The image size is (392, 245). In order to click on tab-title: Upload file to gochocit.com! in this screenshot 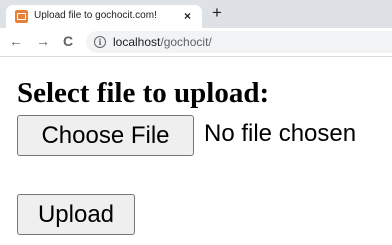, I will do `click(95, 15)`.